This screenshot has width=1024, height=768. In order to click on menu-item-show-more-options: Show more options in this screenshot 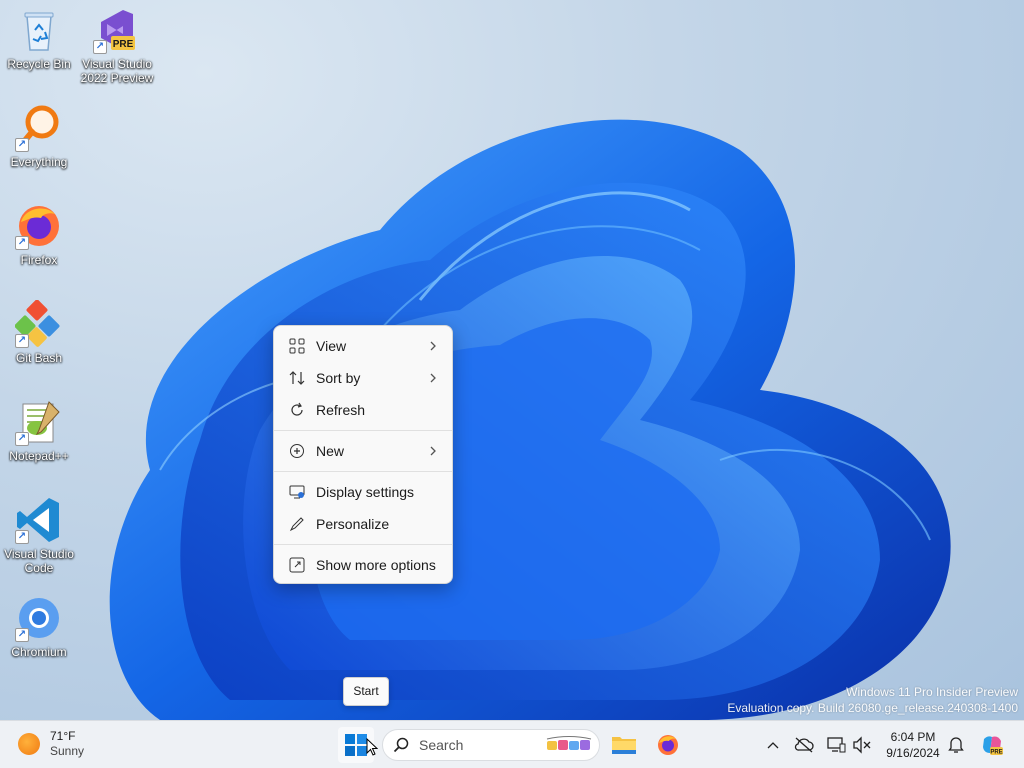, I will do `click(363, 565)`.